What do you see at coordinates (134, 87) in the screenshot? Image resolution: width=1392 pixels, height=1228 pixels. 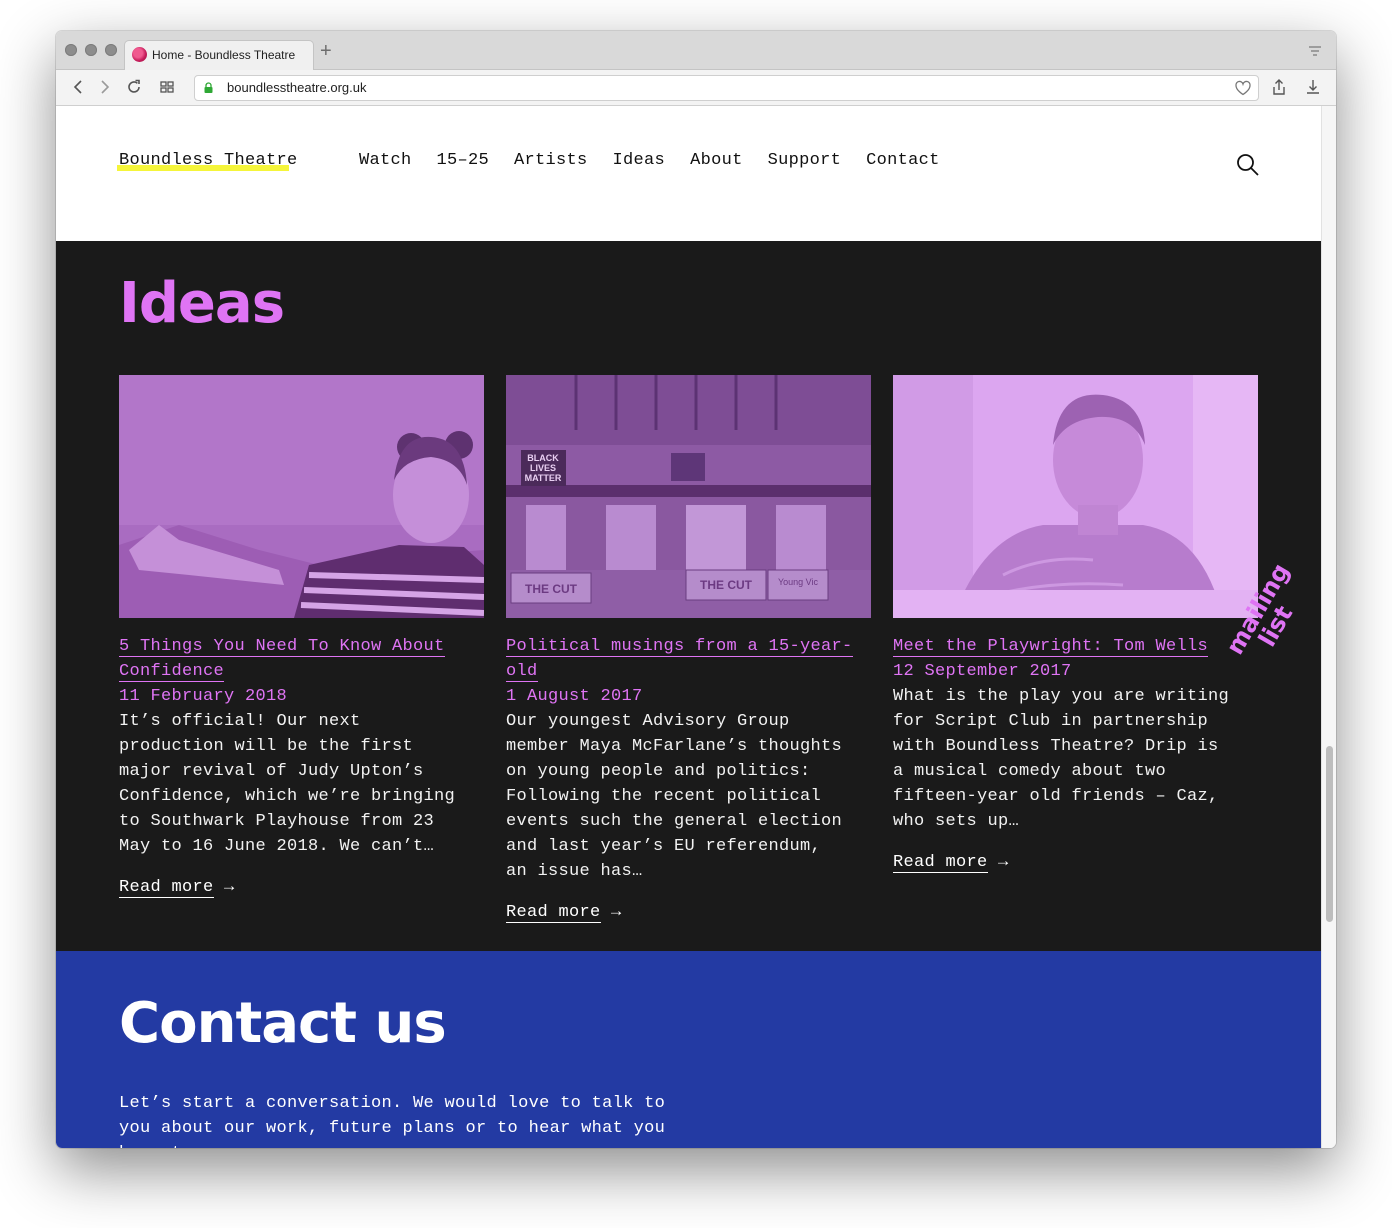 I see `reload-icon` at bounding box center [134, 87].